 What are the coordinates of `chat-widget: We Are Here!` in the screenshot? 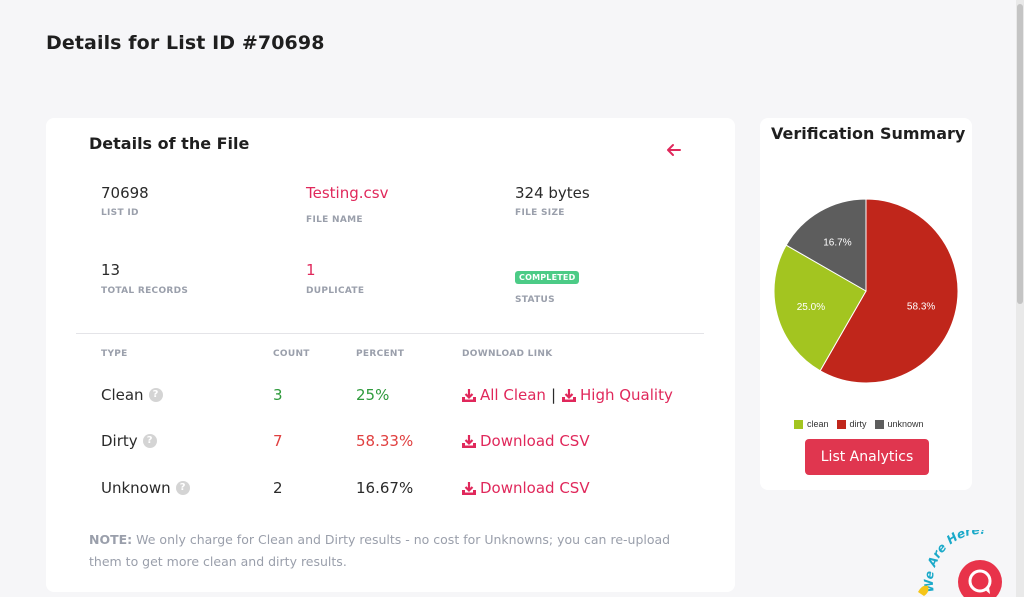 It's located at (968, 560).